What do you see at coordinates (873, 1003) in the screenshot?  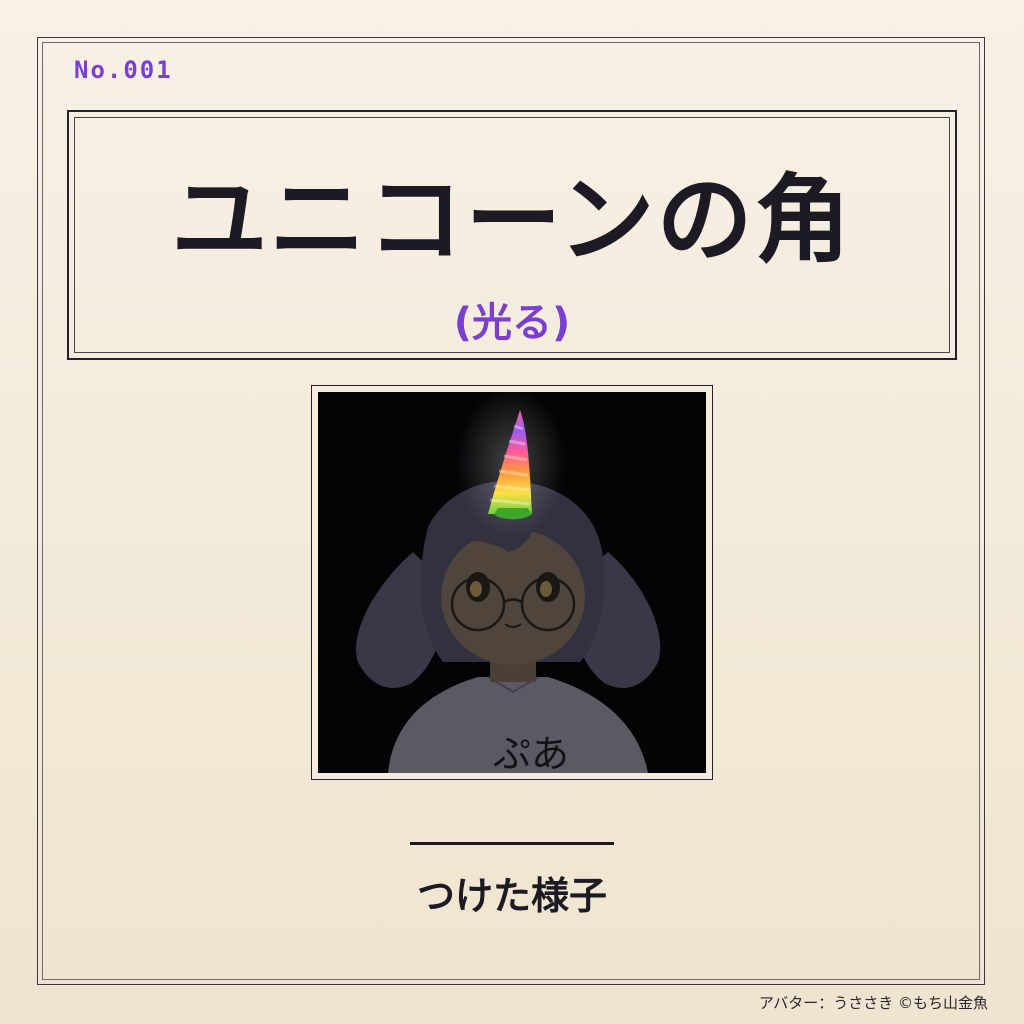 I see `avatar-credit: アバター：うささき ©もち山金魚` at bounding box center [873, 1003].